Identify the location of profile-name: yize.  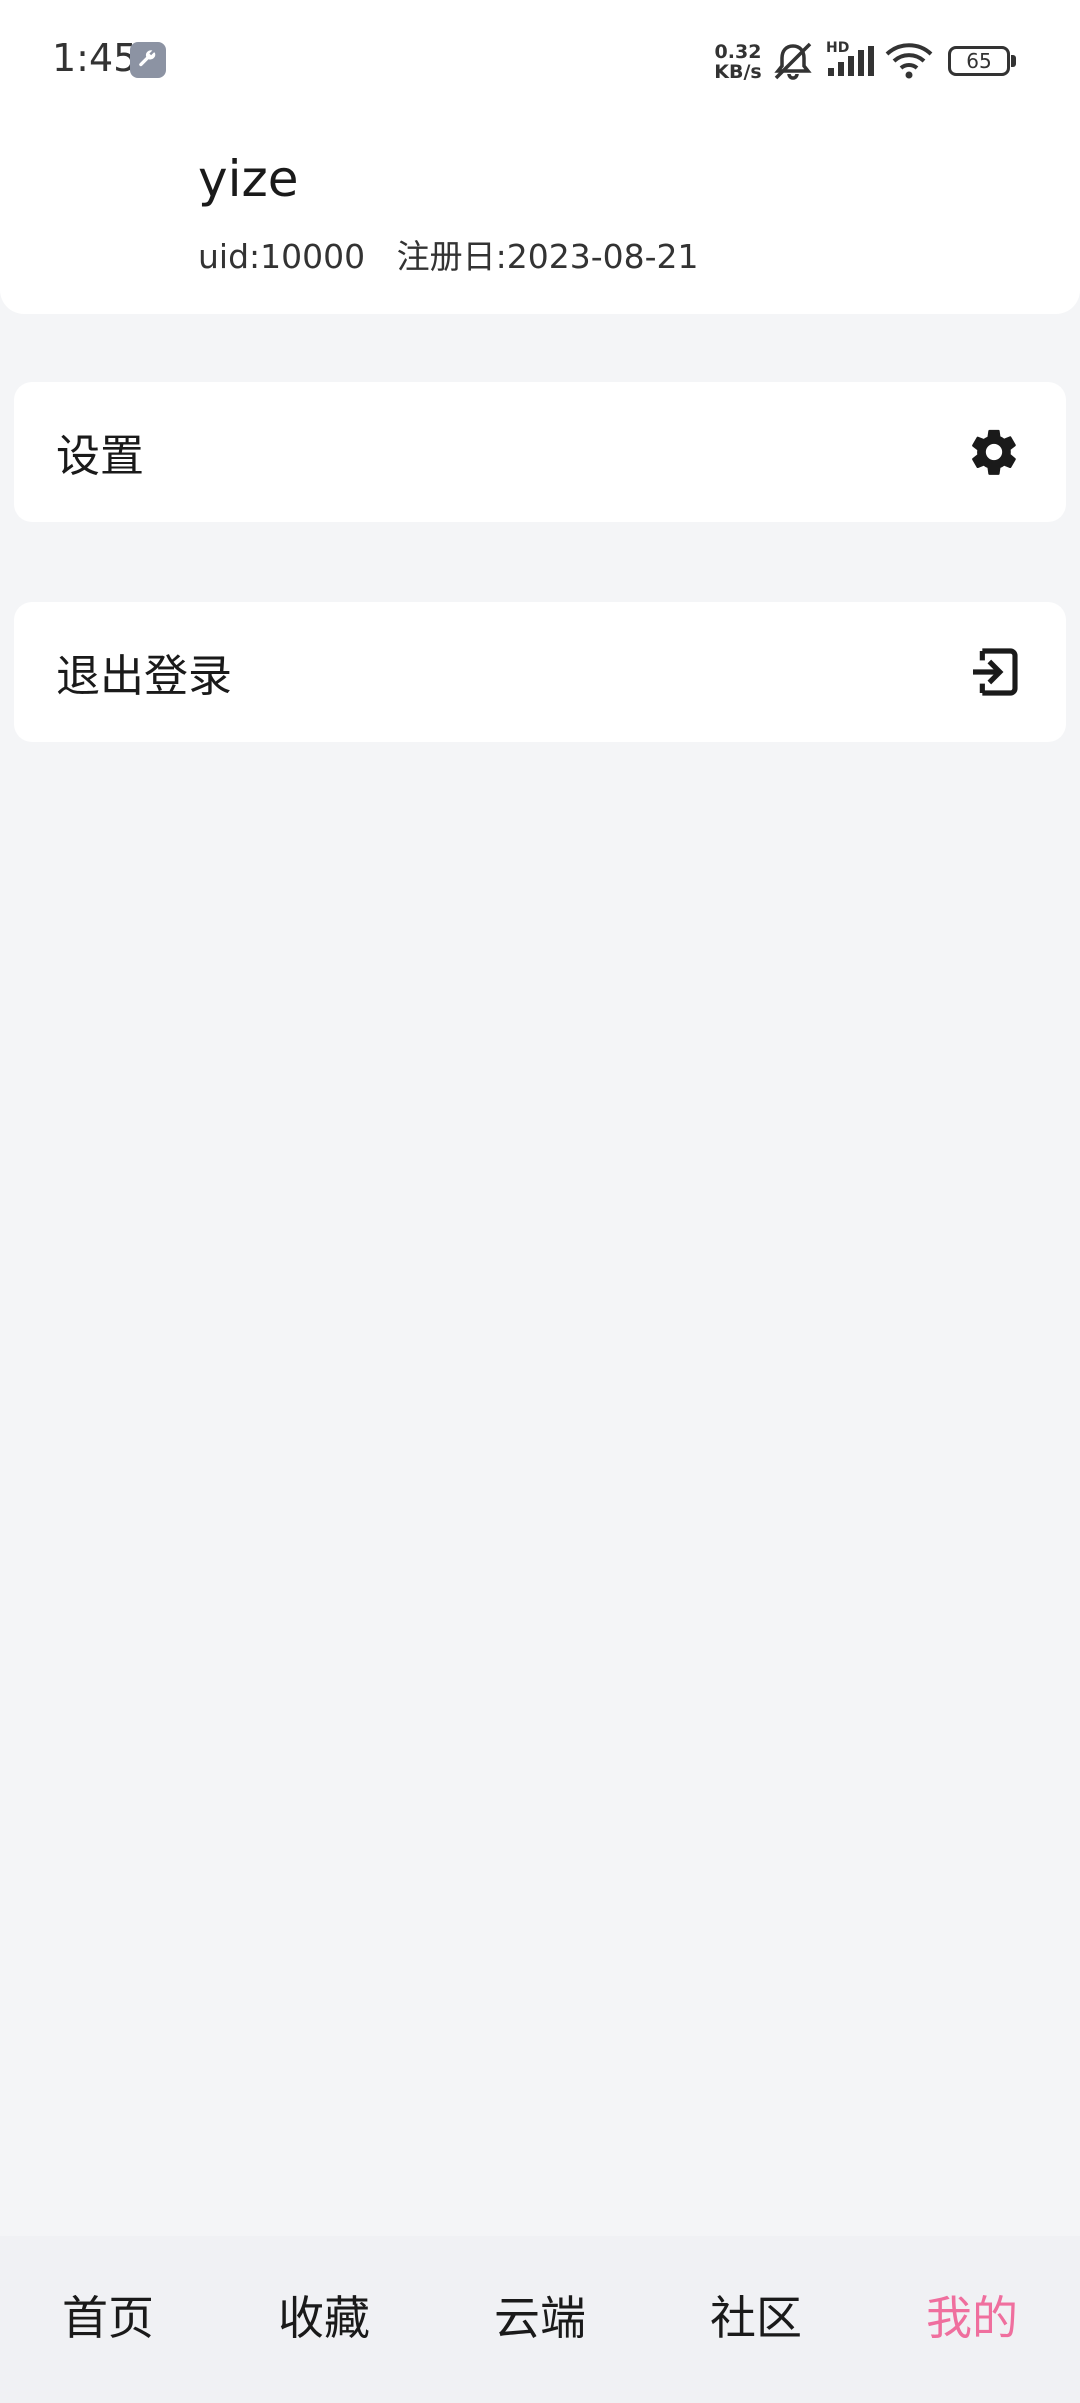
(248, 179).